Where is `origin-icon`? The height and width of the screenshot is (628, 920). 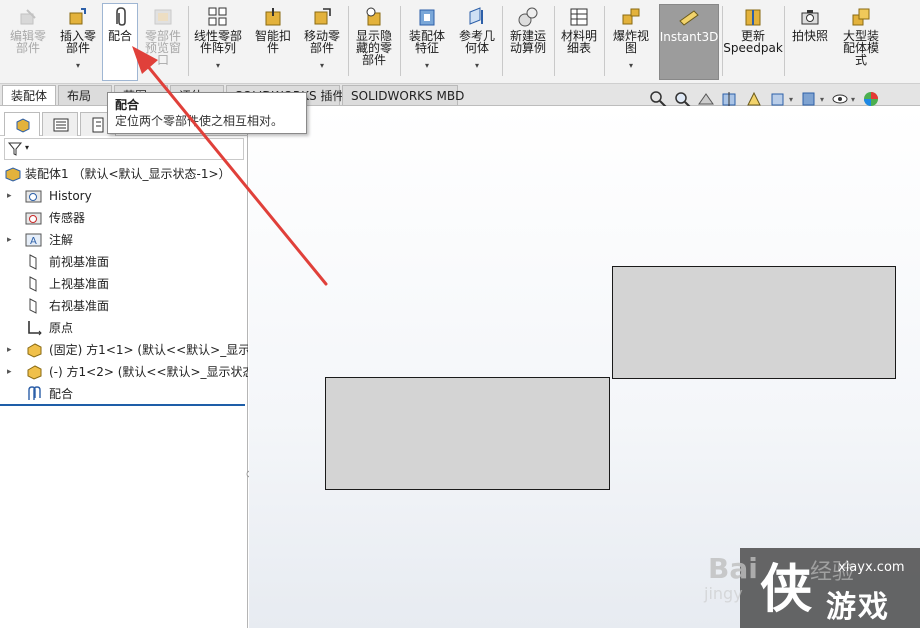 origin-icon is located at coordinates (35, 328).